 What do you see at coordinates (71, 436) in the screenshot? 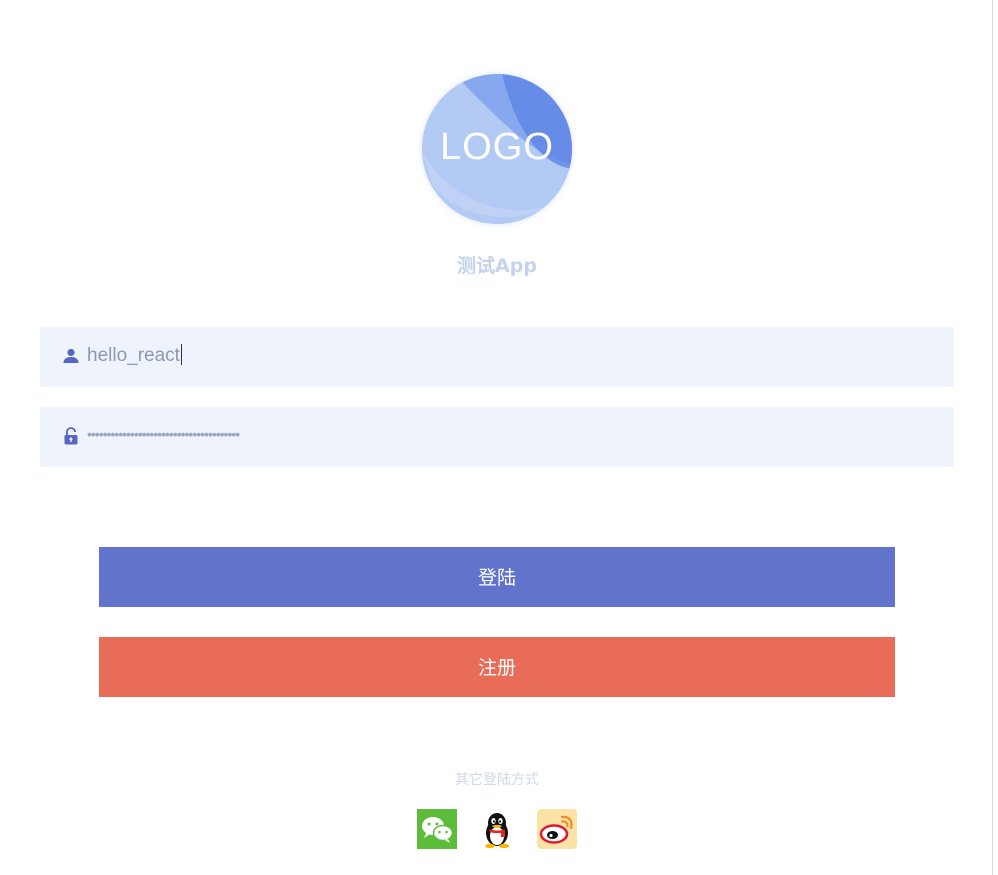
I see `unlock-icon` at bounding box center [71, 436].